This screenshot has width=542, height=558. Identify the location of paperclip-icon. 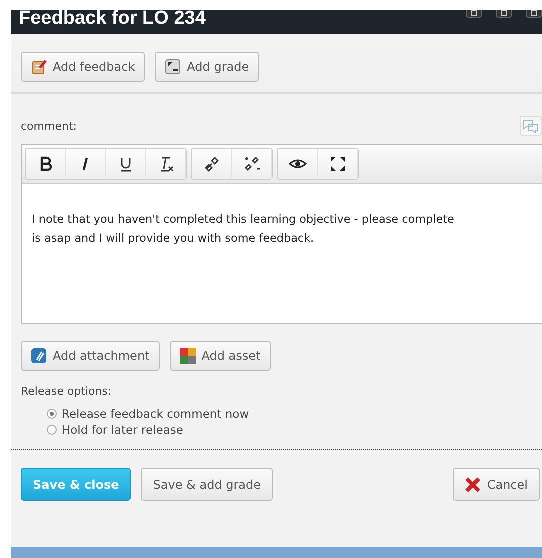
(39, 356).